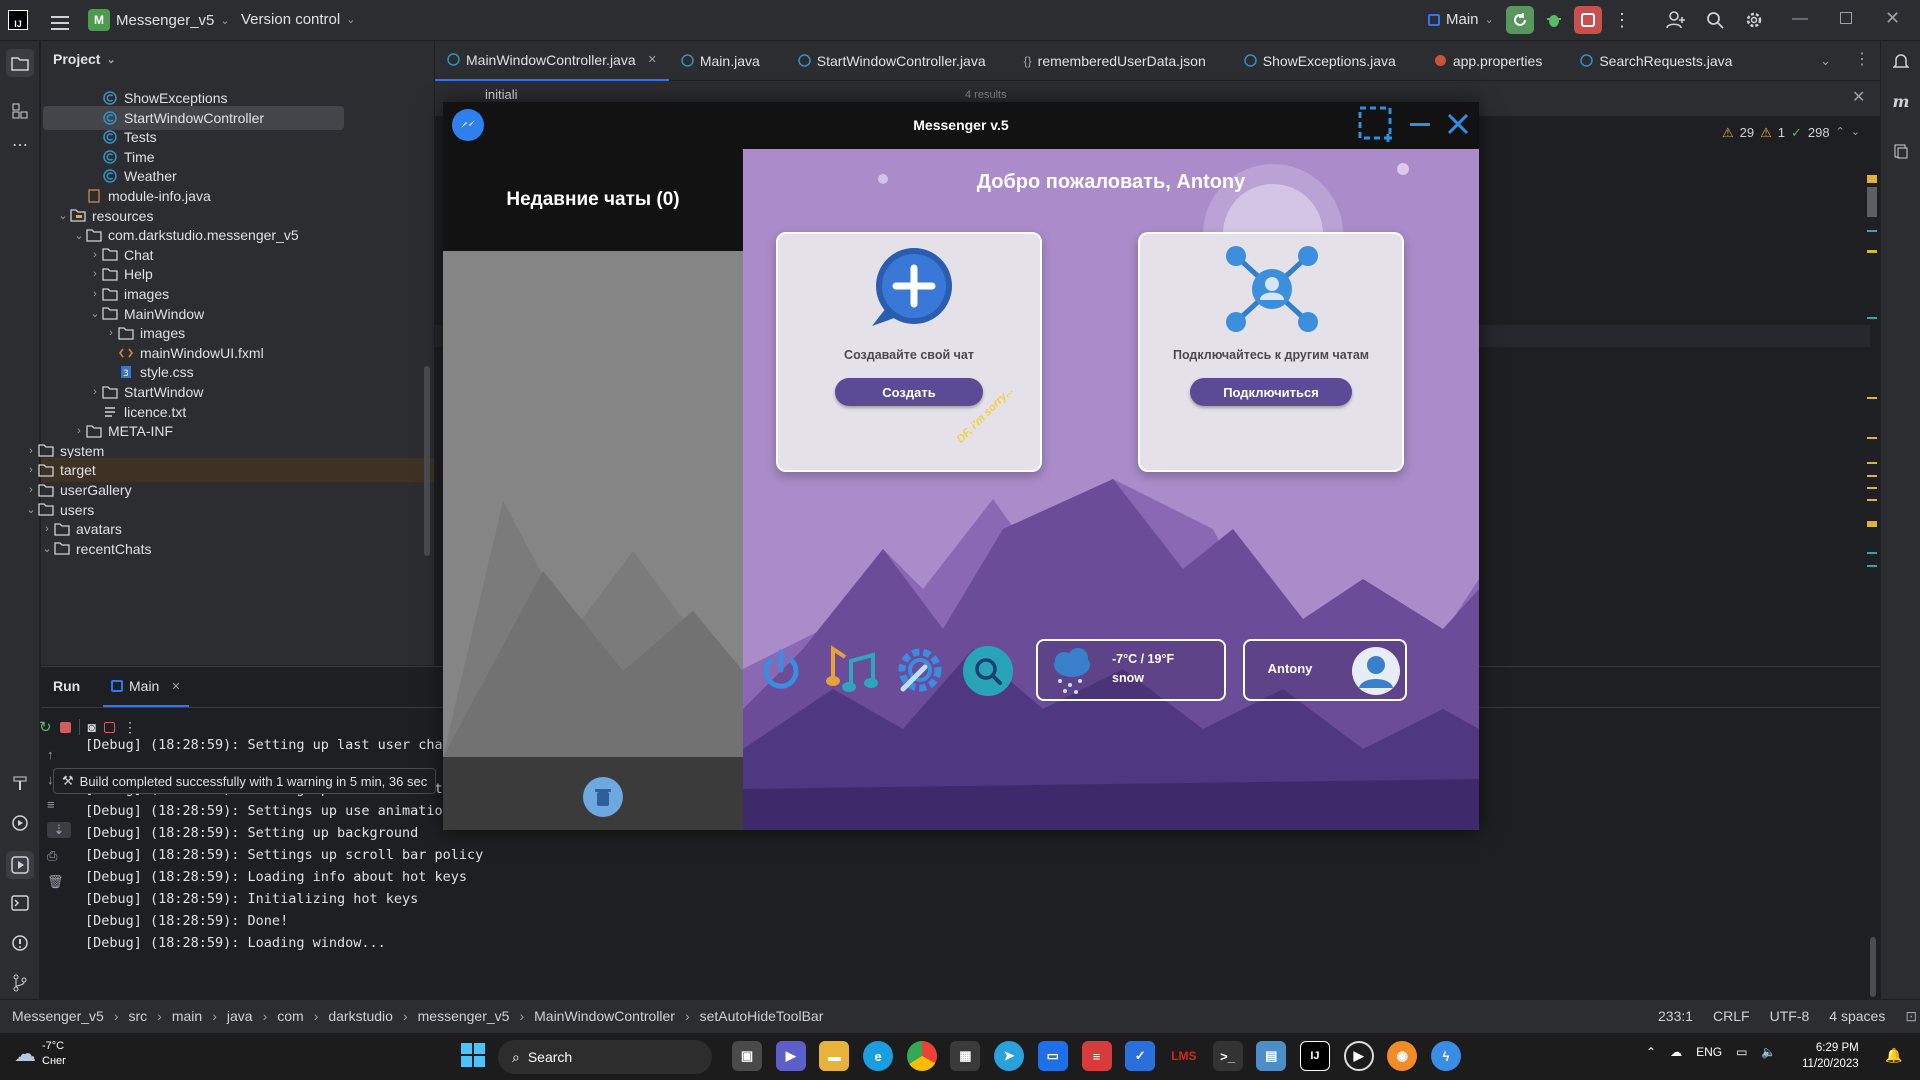  What do you see at coordinates (1402, 1056) in the screenshot?
I see `firefox-icon: ◉` at bounding box center [1402, 1056].